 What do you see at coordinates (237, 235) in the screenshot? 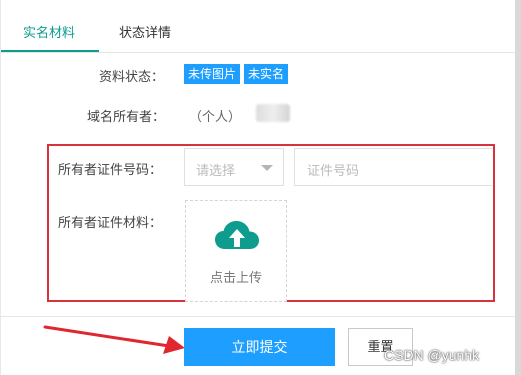
I see `cloud-upload-icon` at bounding box center [237, 235].